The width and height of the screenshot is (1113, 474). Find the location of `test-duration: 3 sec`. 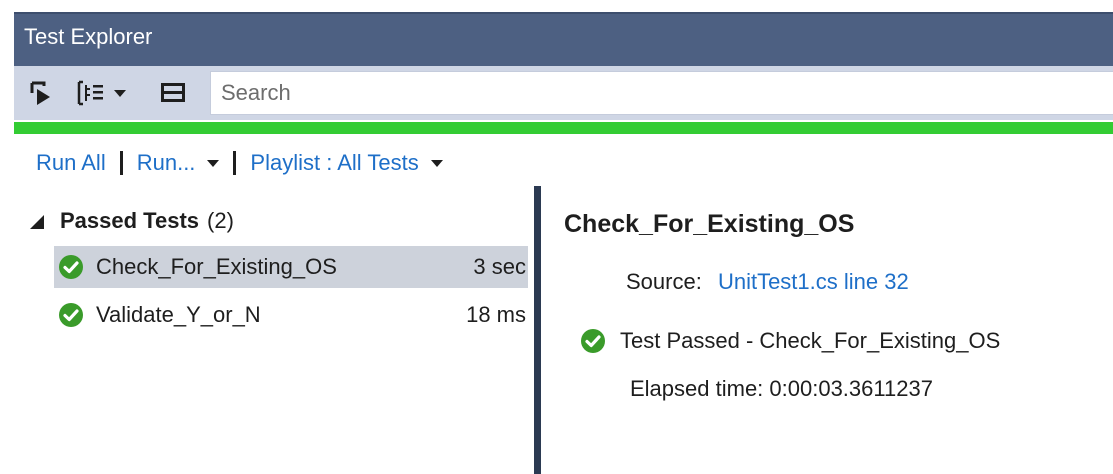

test-duration: 3 sec is located at coordinates (499, 266).